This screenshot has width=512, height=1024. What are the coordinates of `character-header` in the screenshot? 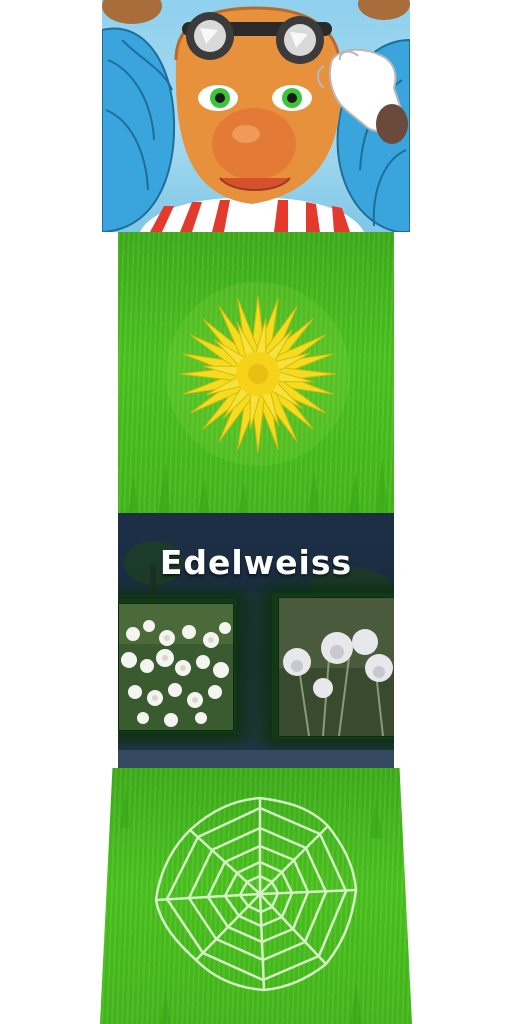 It's located at (256, 116).